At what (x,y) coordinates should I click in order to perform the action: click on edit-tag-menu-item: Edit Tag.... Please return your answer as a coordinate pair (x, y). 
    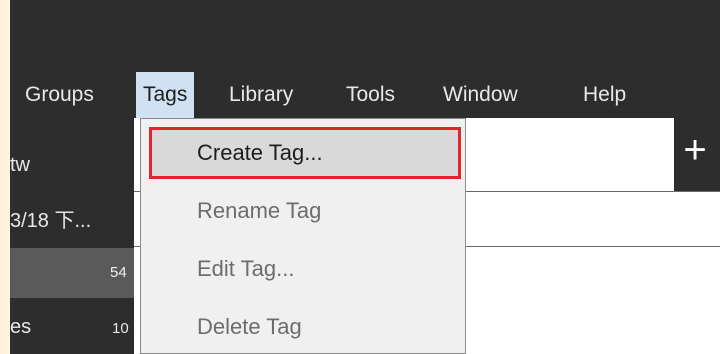
    Looking at the image, I should click on (245, 269).